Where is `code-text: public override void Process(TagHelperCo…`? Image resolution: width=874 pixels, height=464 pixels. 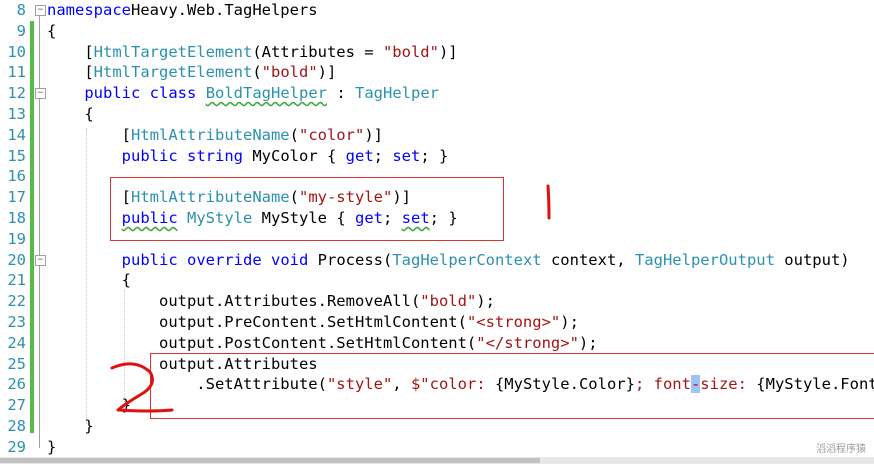
code-text: public override void Process(TagHelperCo… is located at coordinates (448, 260).